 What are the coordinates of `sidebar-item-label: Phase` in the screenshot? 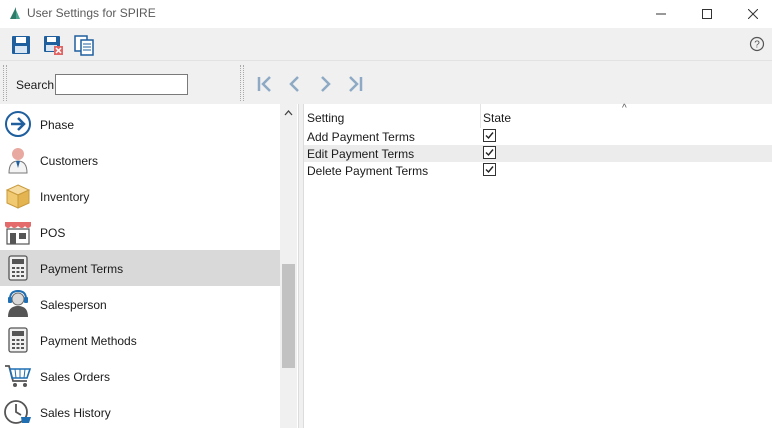 It's located at (57, 125).